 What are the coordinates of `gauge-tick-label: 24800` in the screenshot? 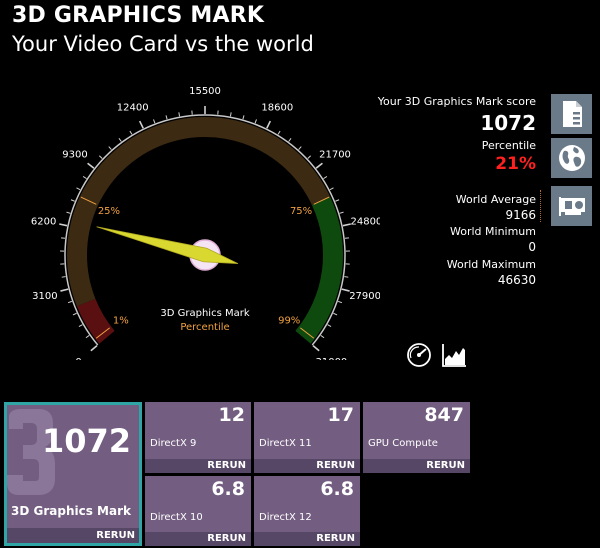 It's located at (365, 222).